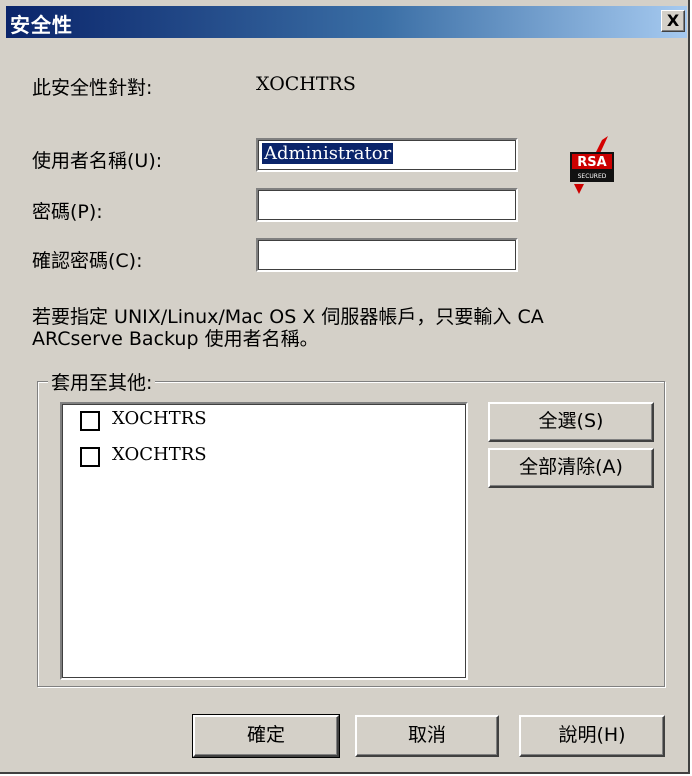  I want to click on username-input: Administrator, so click(387, 155).